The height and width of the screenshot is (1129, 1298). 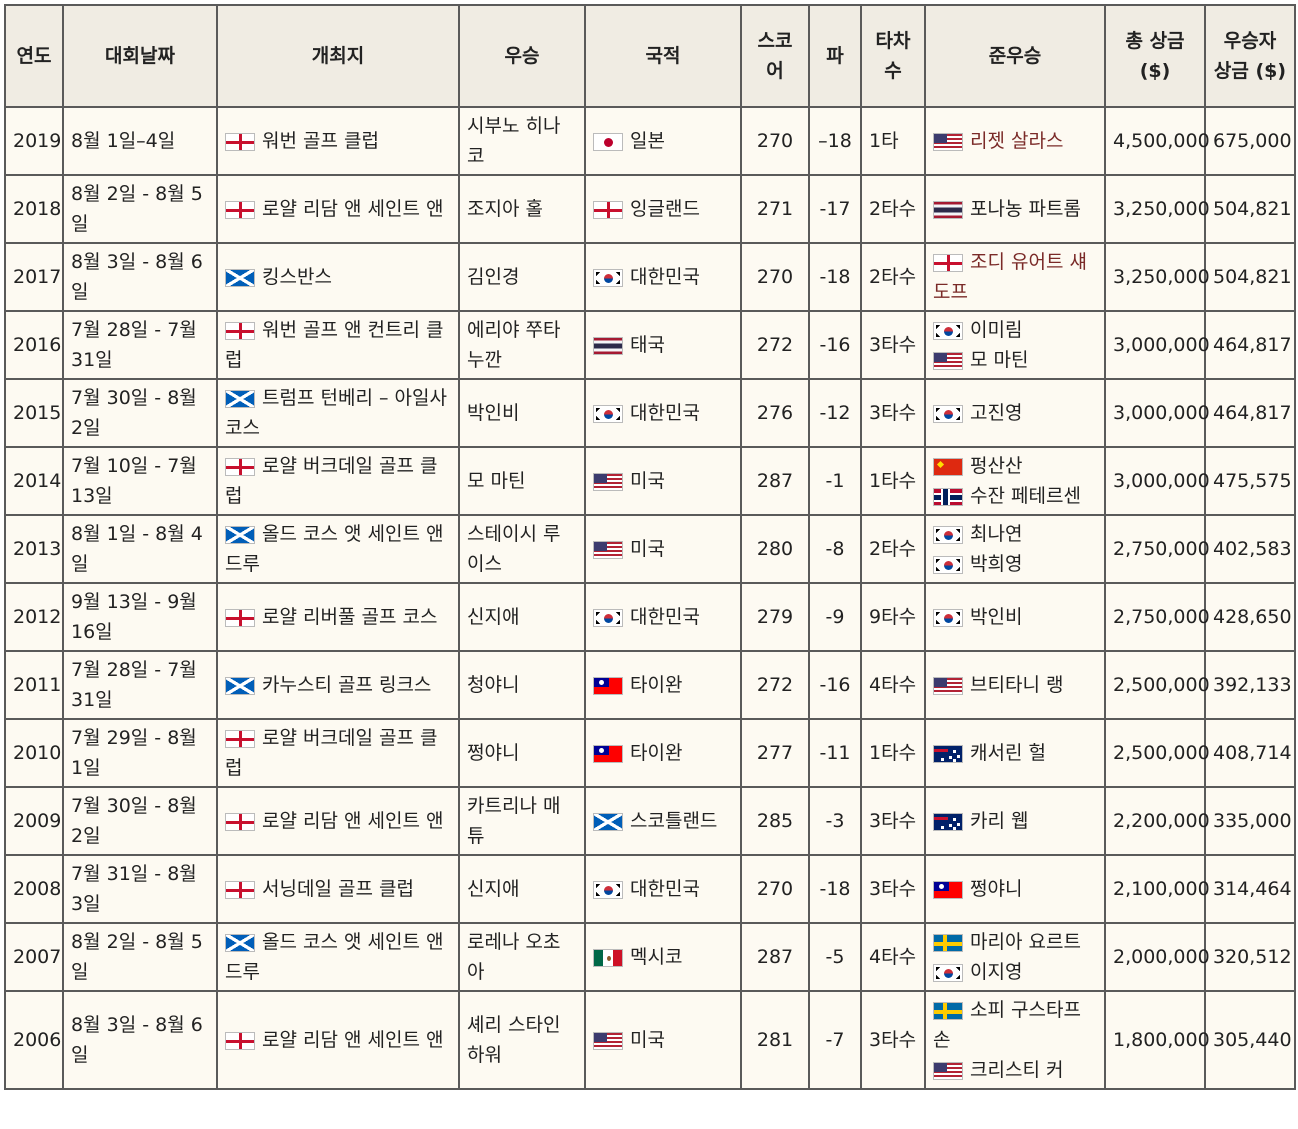 What do you see at coordinates (608, 141) in the screenshot?
I see `flag-japan-icon` at bounding box center [608, 141].